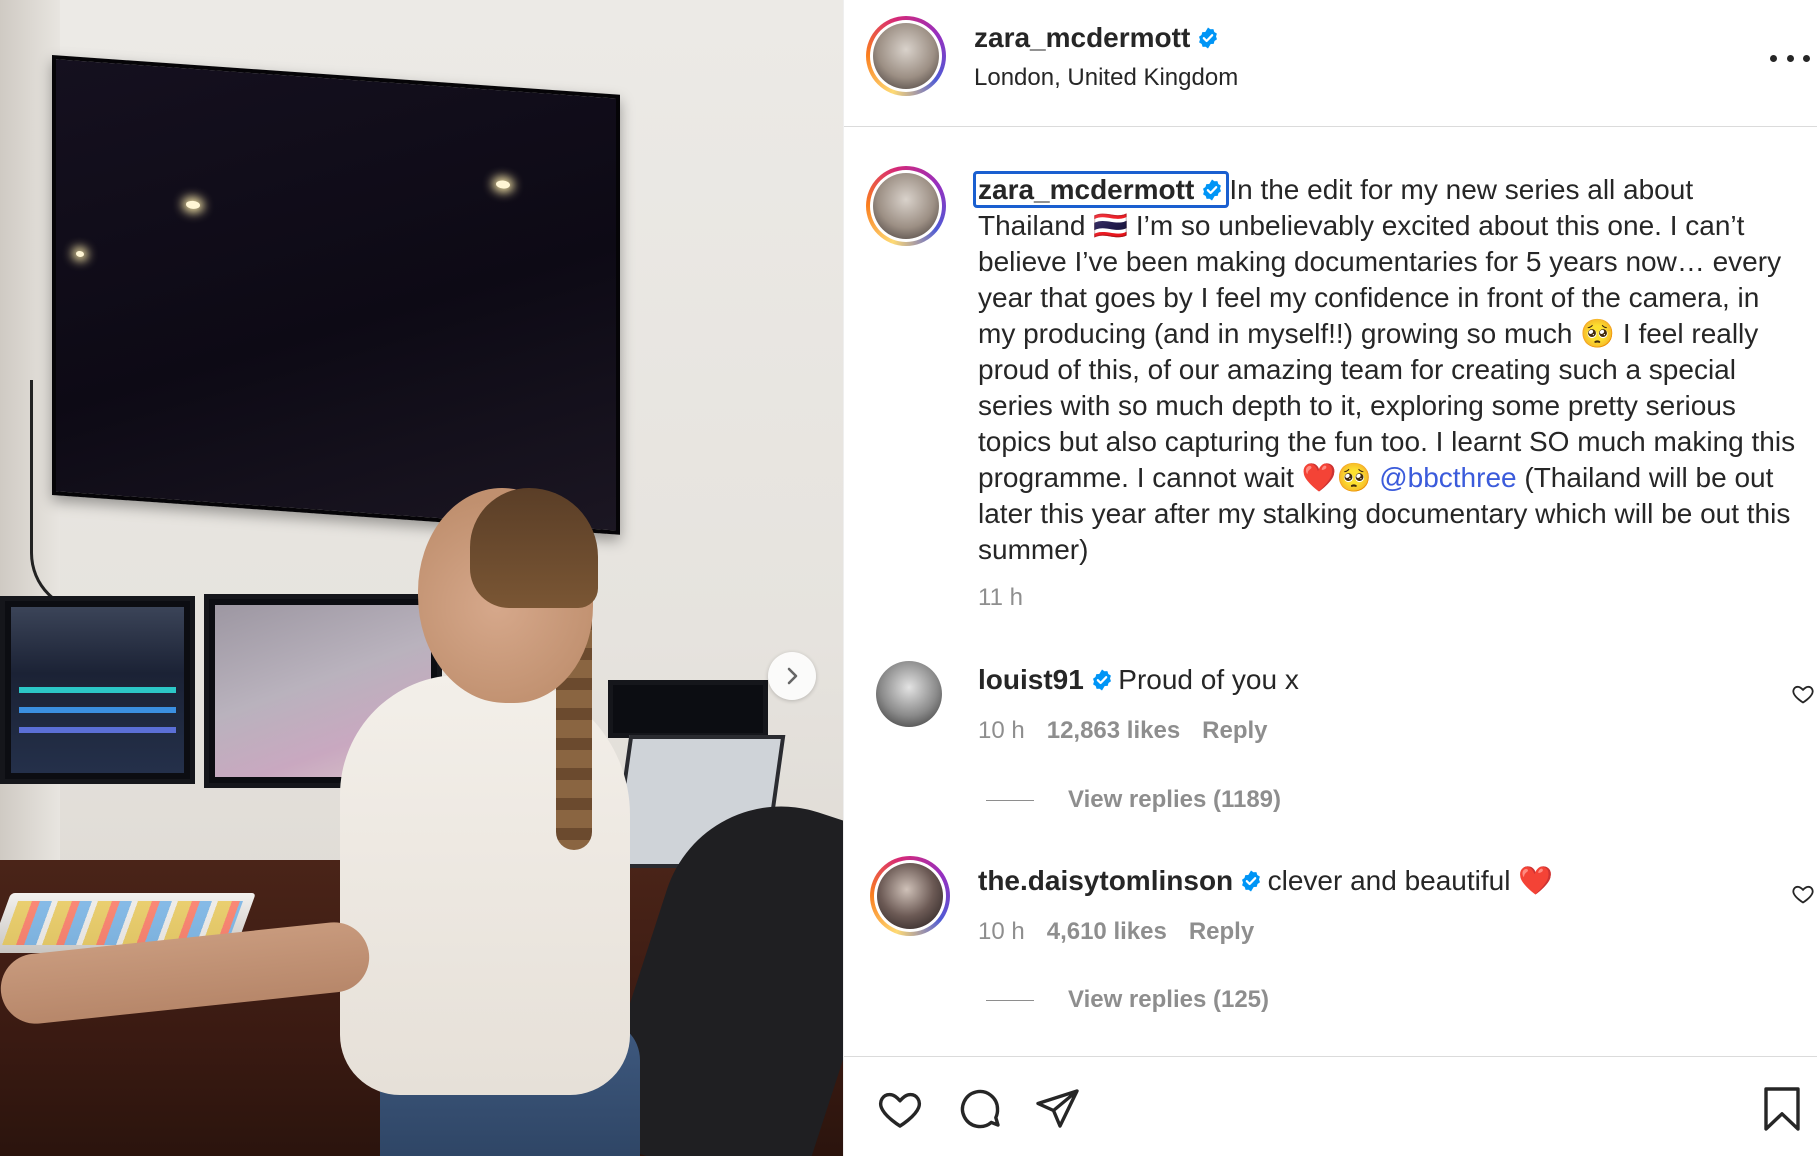 The height and width of the screenshot is (1156, 1817). I want to click on comment-icon, so click(980, 1109).